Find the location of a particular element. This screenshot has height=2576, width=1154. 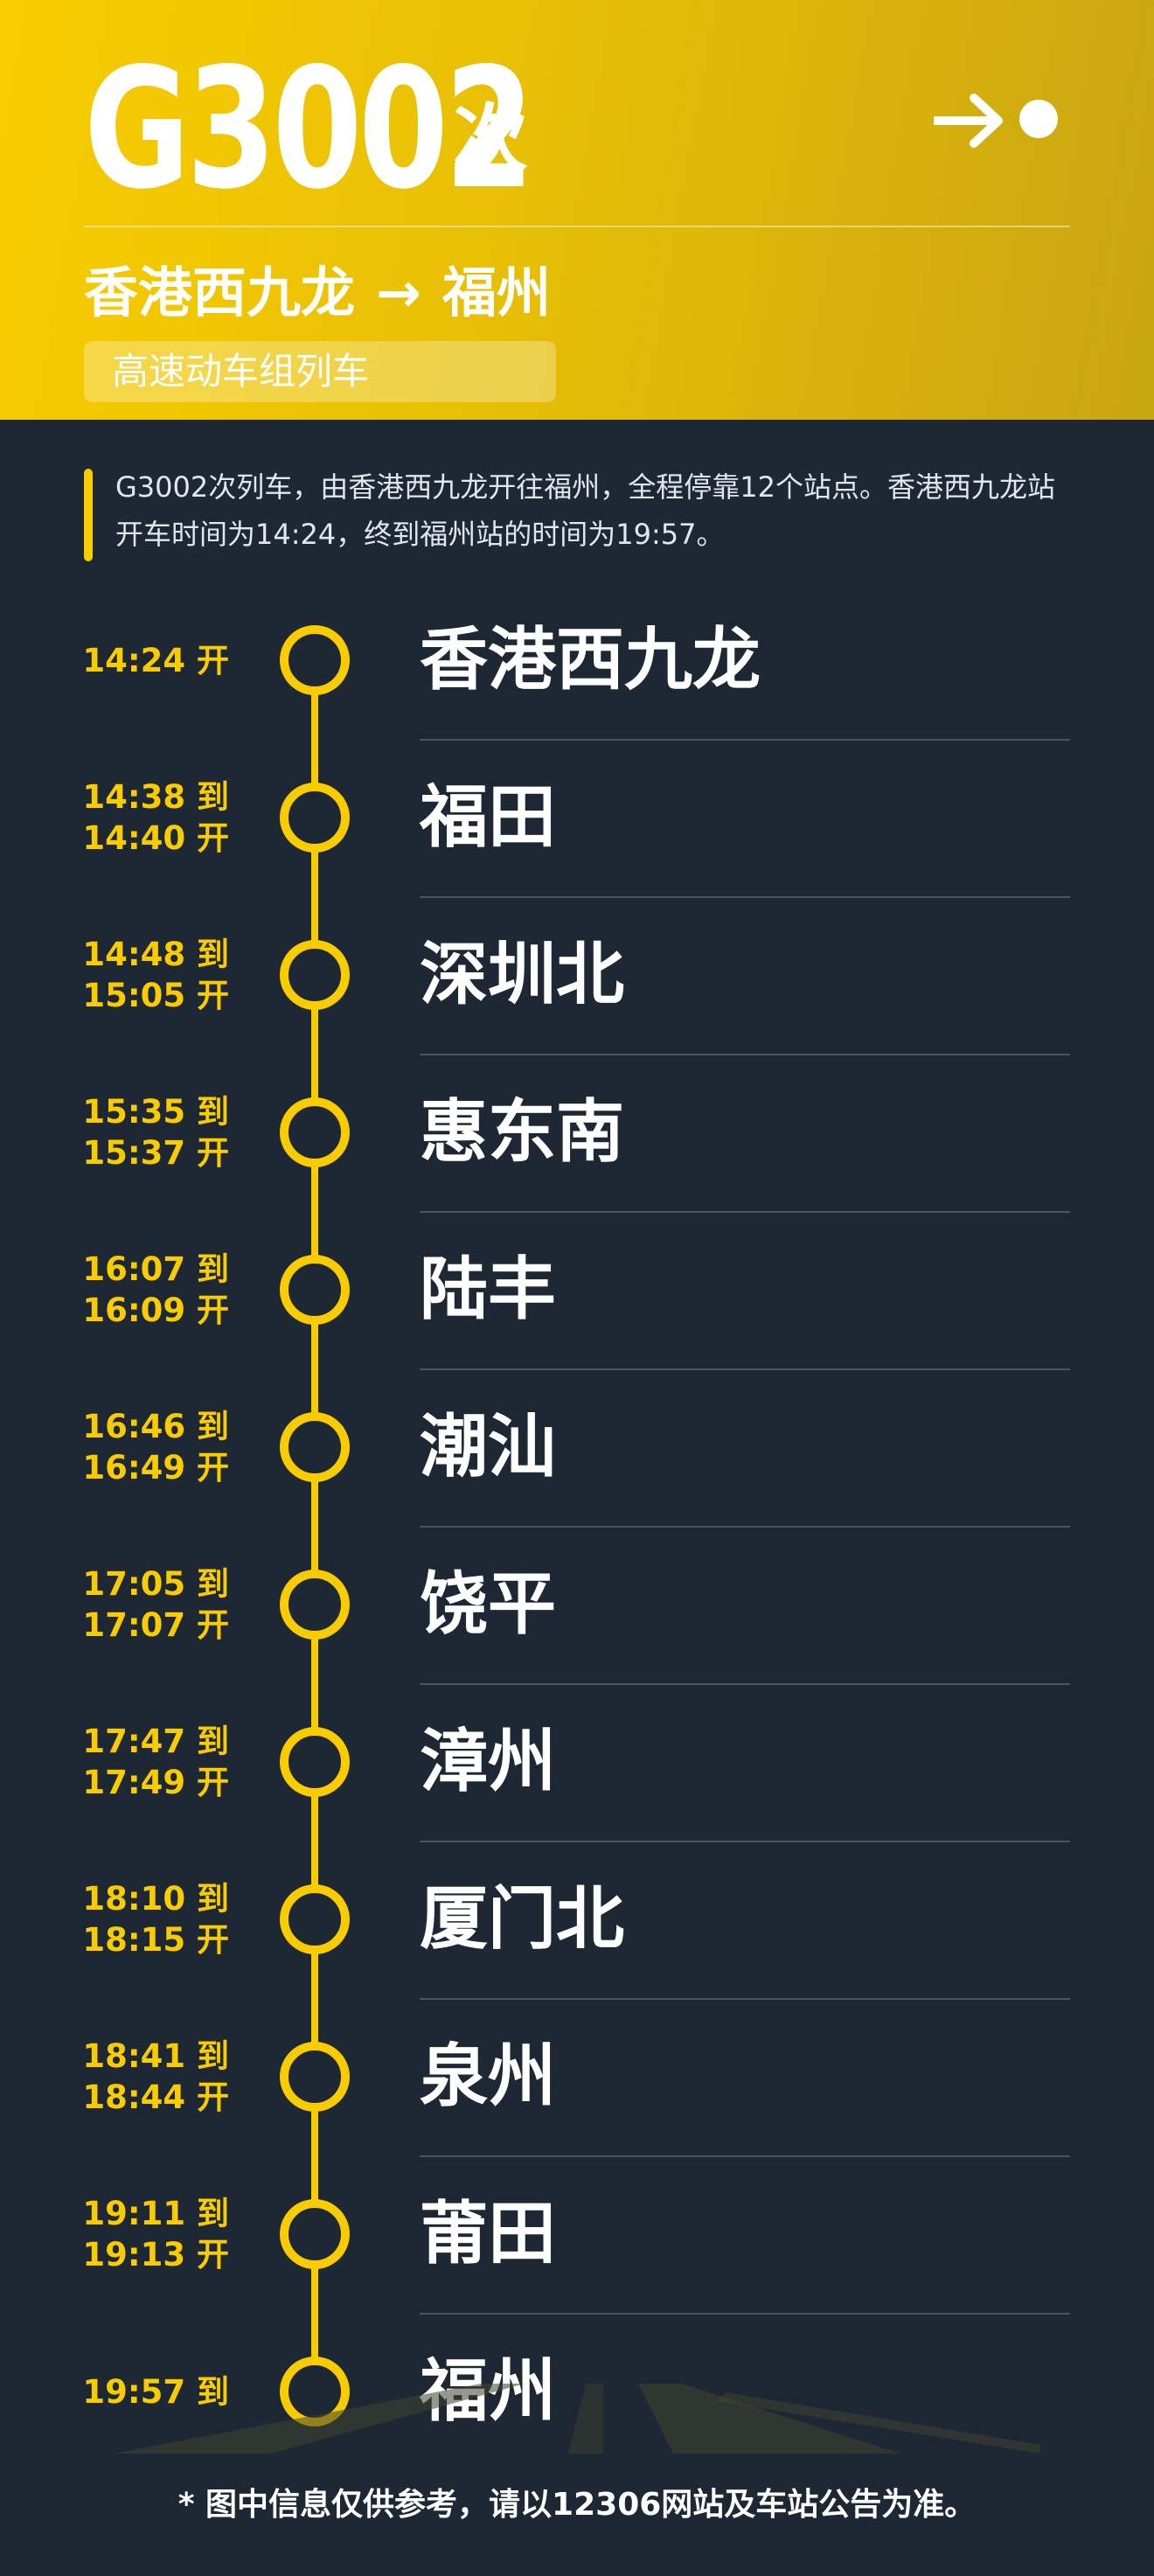

route-title: 香港西九龙 → 福州 is located at coordinates (317, 293).